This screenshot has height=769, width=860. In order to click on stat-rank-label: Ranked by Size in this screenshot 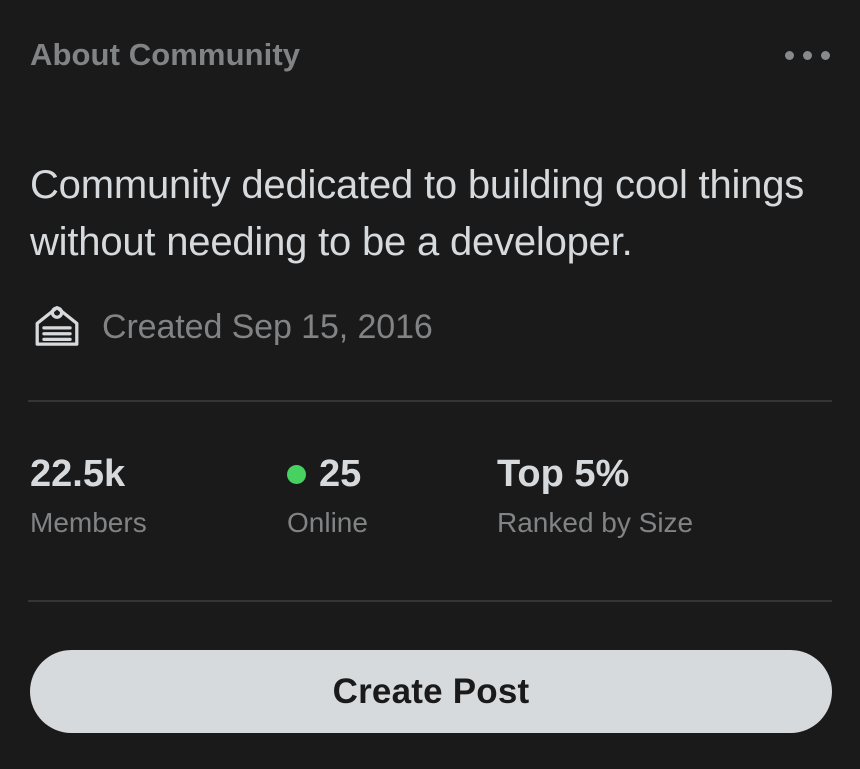, I will do `click(595, 522)`.